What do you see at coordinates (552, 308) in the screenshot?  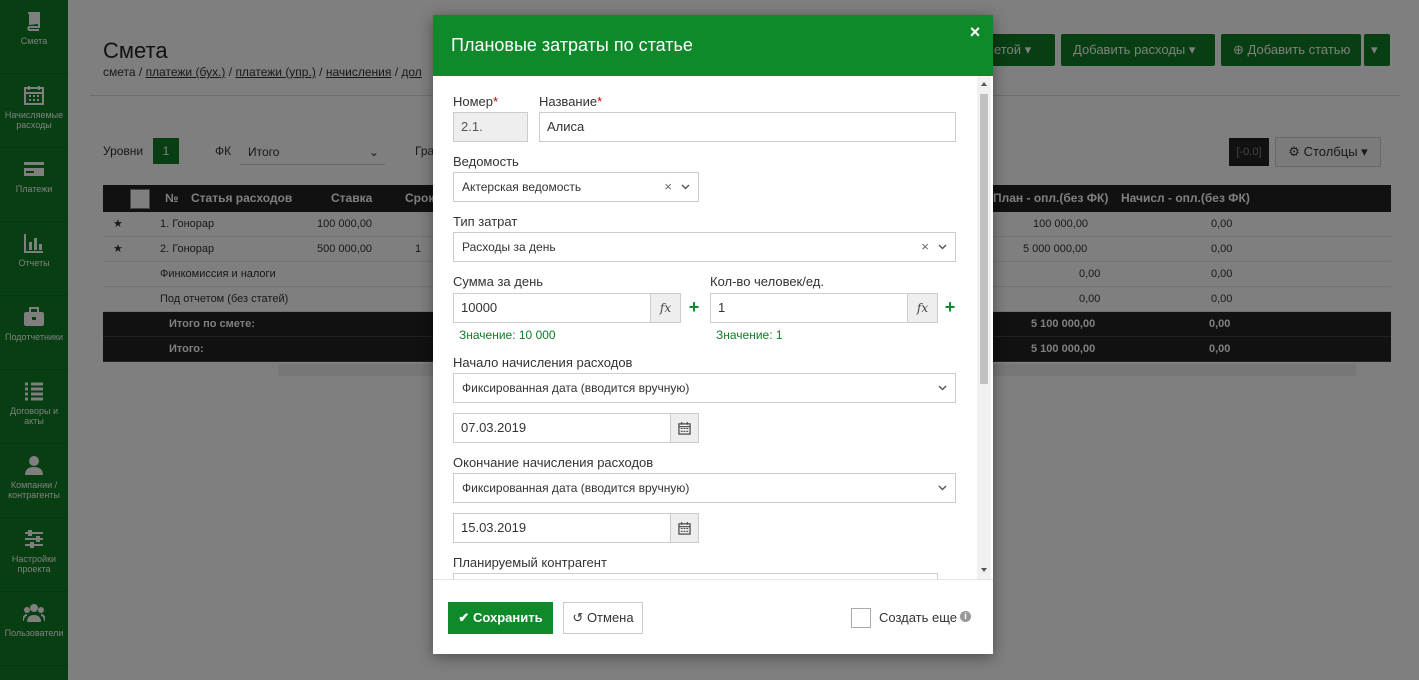 I see `amount-field: 10000` at bounding box center [552, 308].